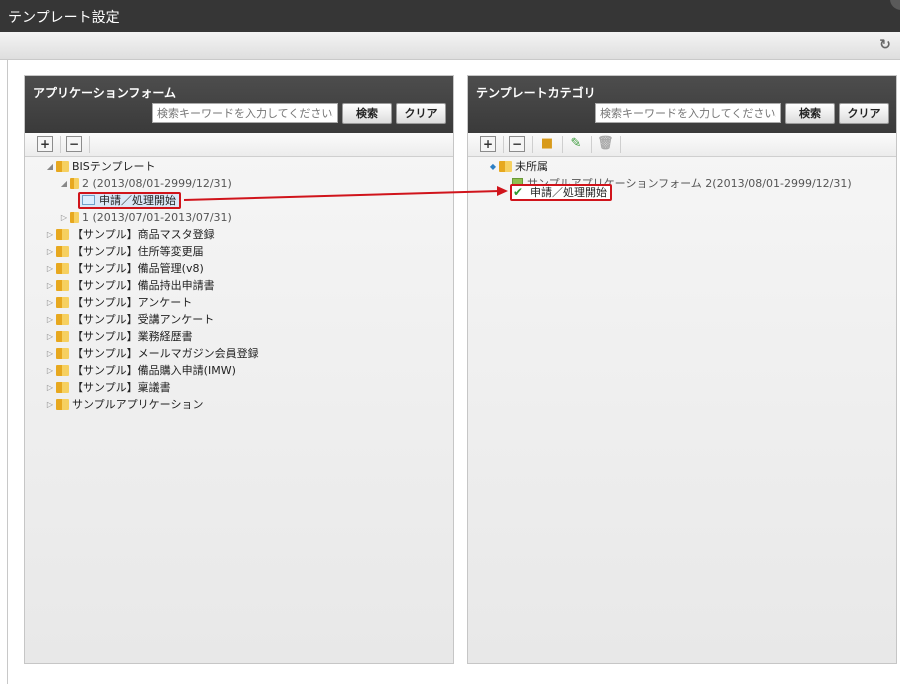 This screenshot has height=684, width=900. Describe the element at coordinates (145, 217) in the screenshot. I see `tree-node: ▷ 1 (2013/07/01-2013/07/31)` at that location.